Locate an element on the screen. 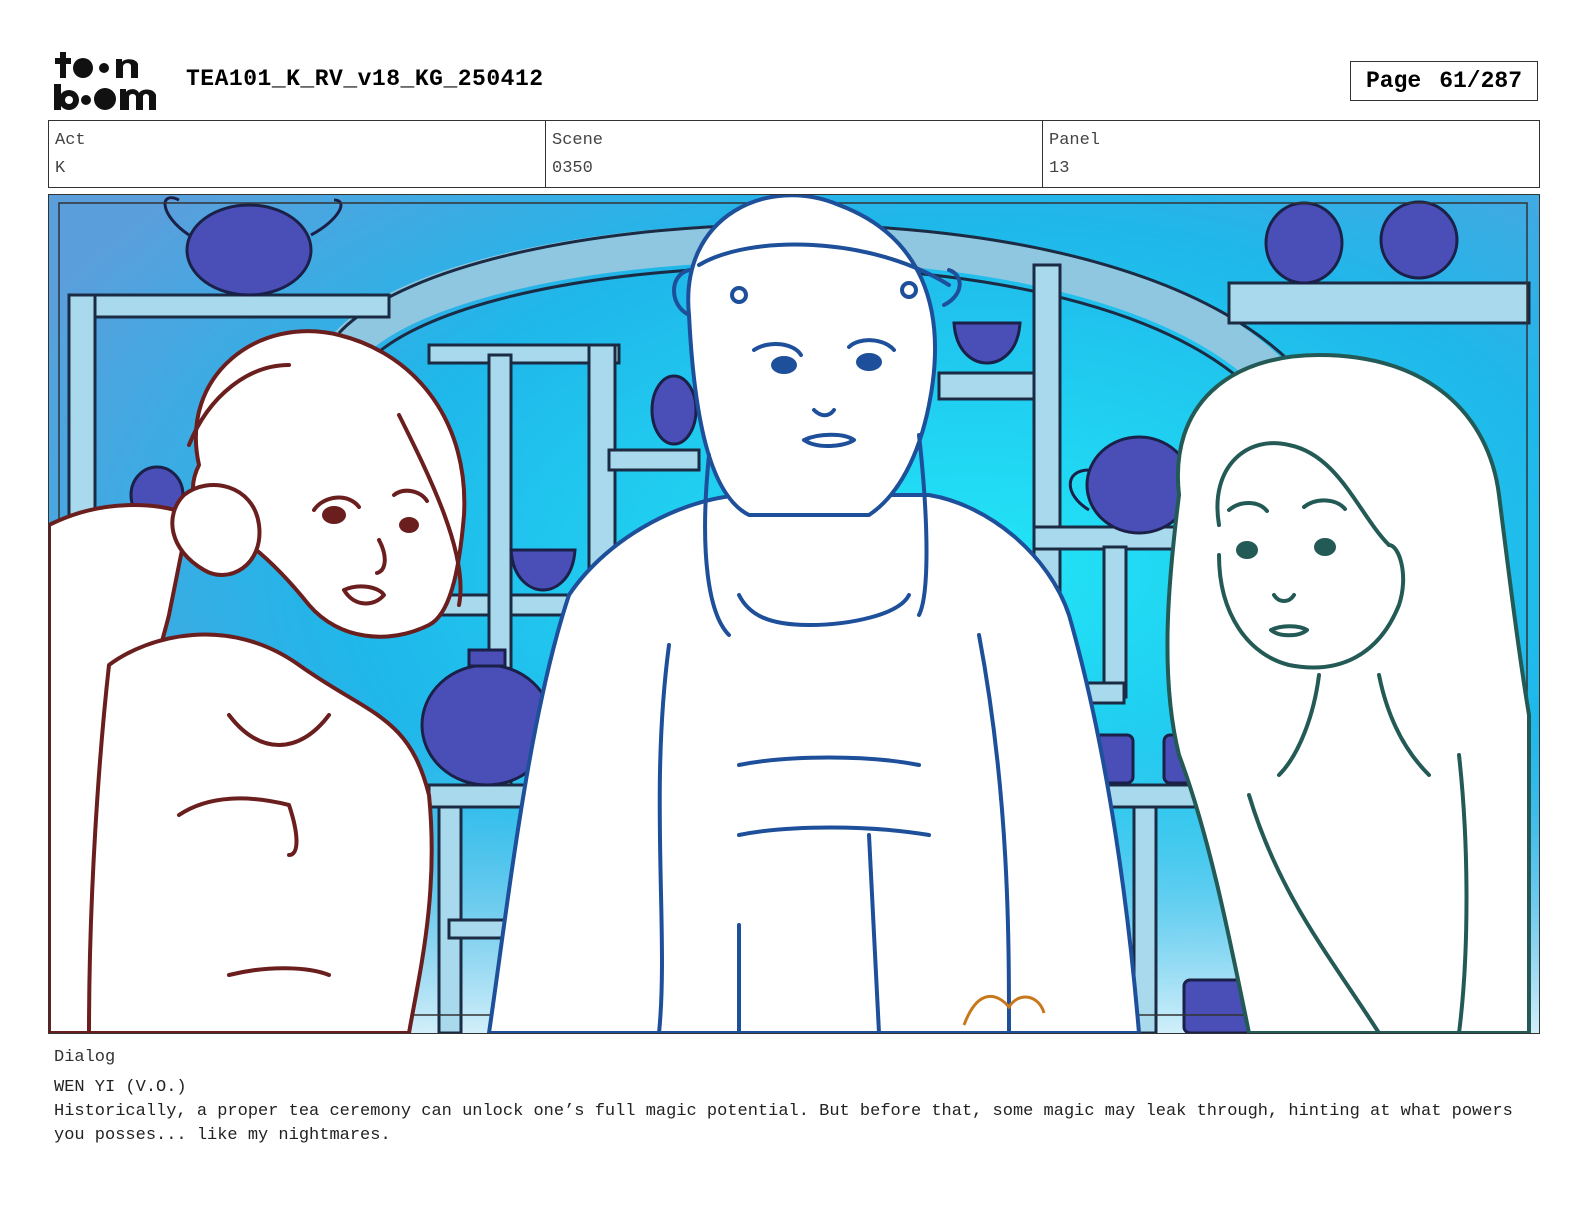 This screenshot has width=1584, height=1224. act-label: Act is located at coordinates (70, 140).